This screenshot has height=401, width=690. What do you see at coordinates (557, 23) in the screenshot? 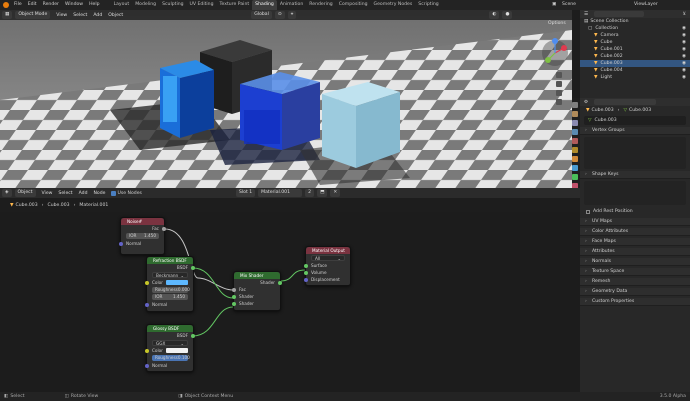
I see `options-button: Options` at bounding box center [557, 23].